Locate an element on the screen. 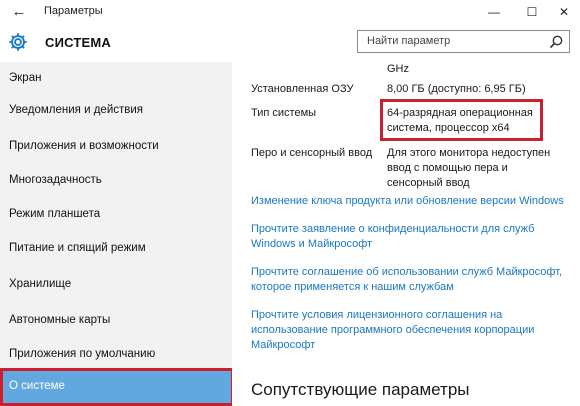 Image resolution: width=580 pixels, height=406 pixels. pen-touch-value-line3: сенсорный ввод is located at coordinates (428, 183).